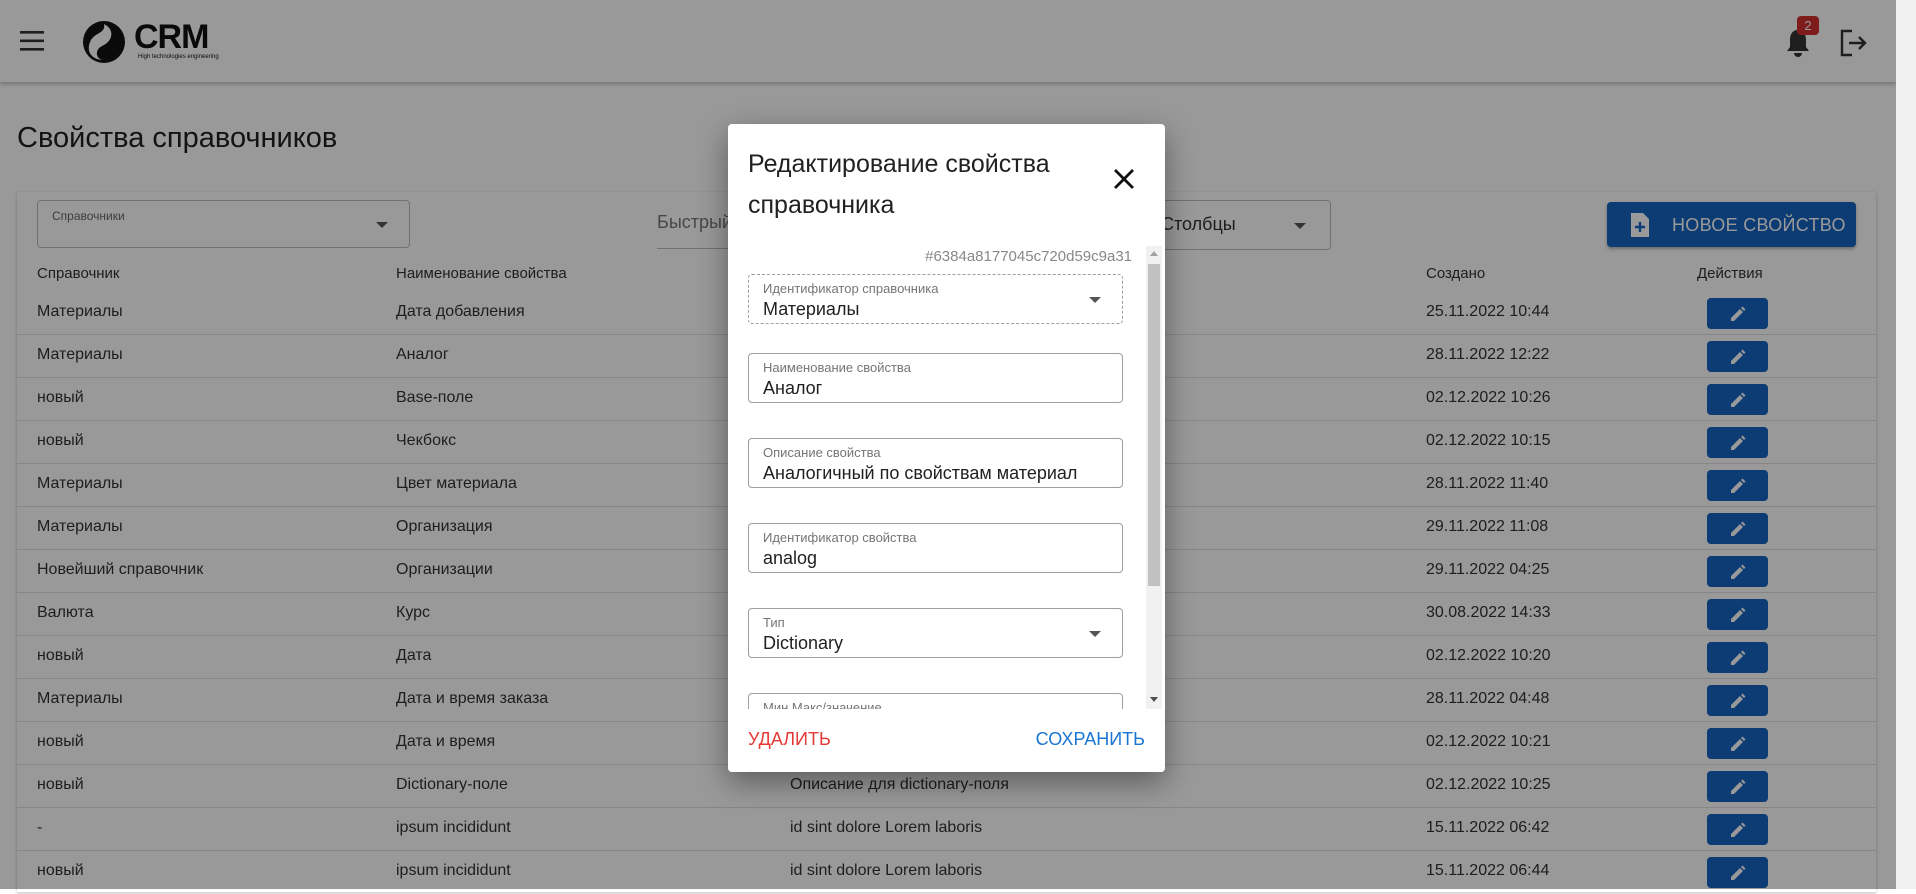 This screenshot has width=1916, height=894. What do you see at coordinates (1090, 739) in the screenshot?
I see `save-button: СОХРАНИТЬ` at bounding box center [1090, 739].